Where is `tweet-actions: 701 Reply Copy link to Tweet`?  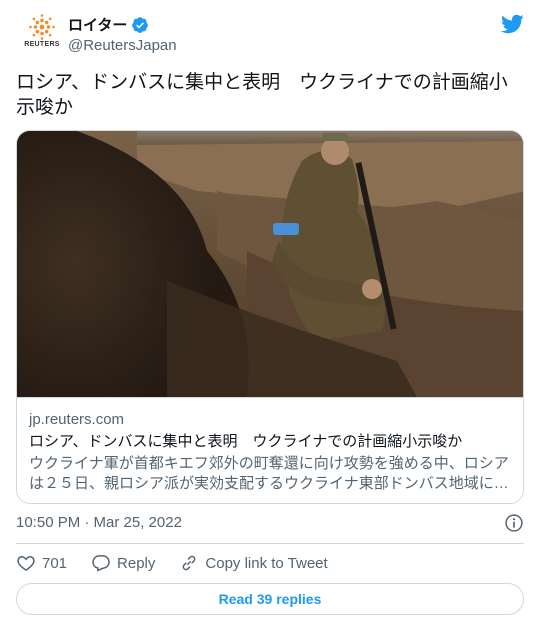
tweet-actions: 701 Reply Copy link to Tweet is located at coordinates (270, 563).